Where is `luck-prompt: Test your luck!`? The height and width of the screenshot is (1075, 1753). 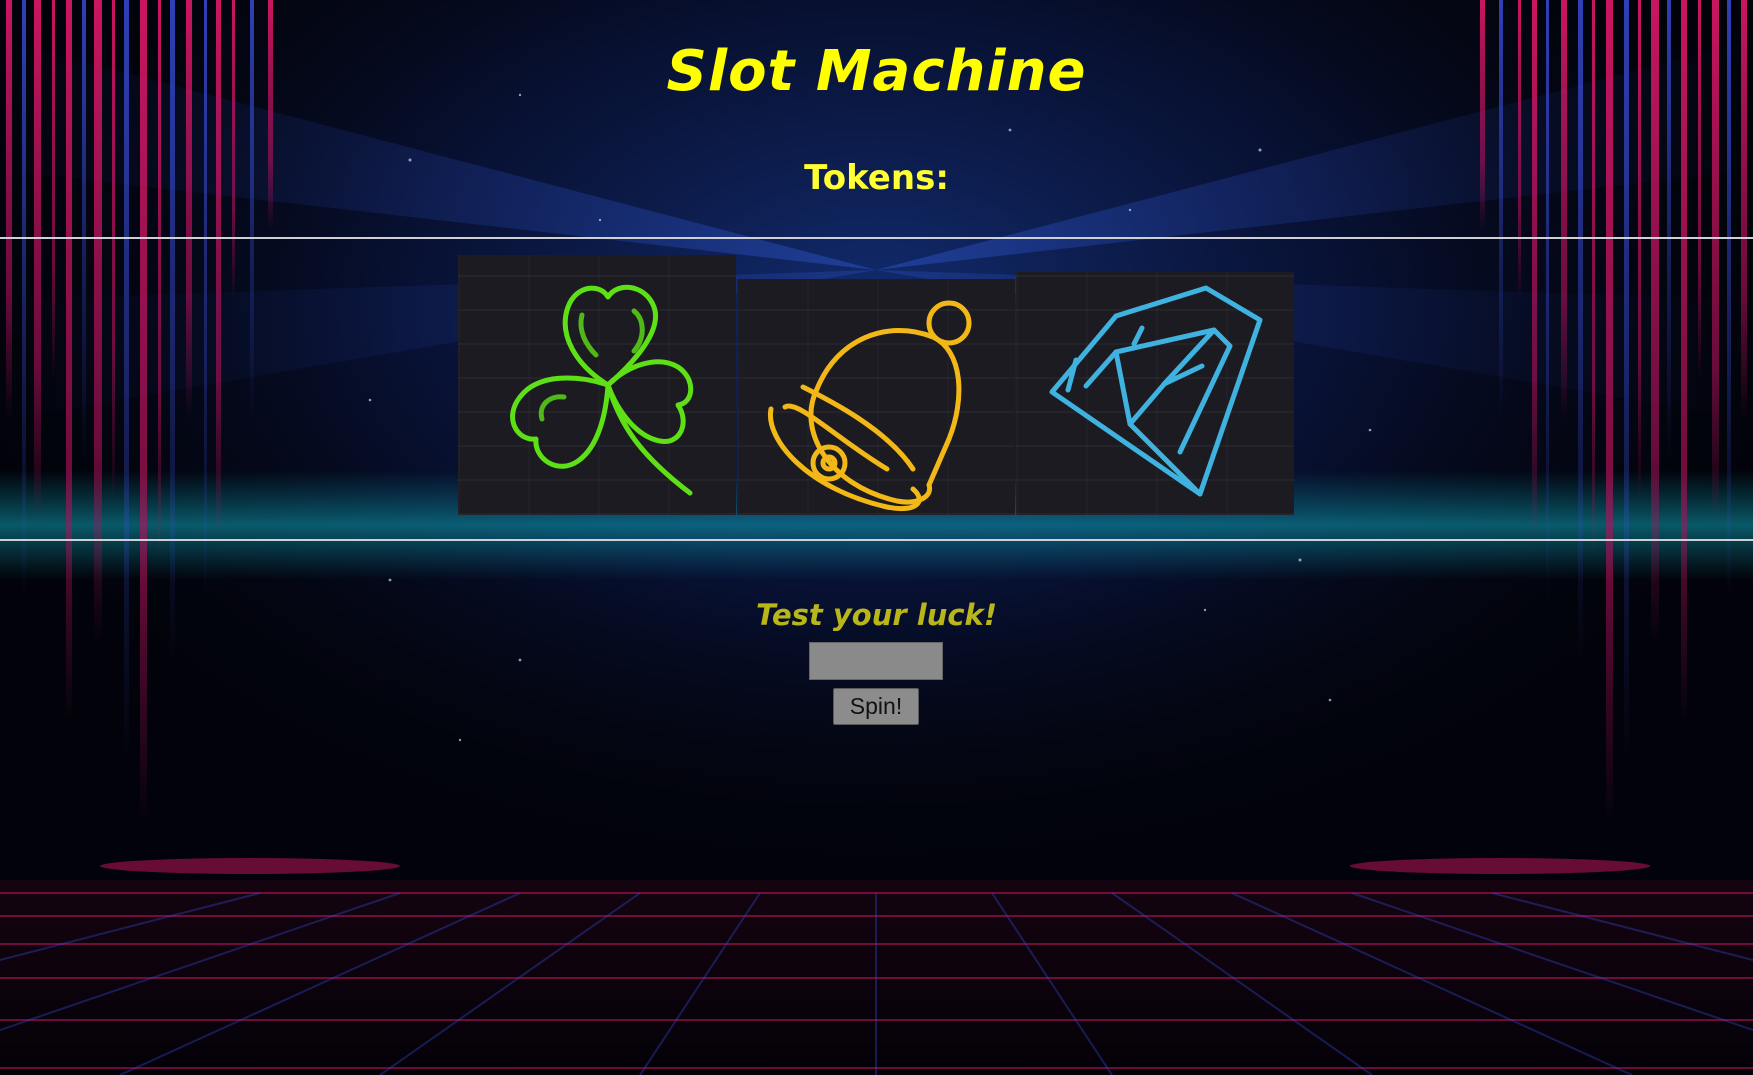 luck-prompt: Test your luck! is located at coordinates (876, 615).